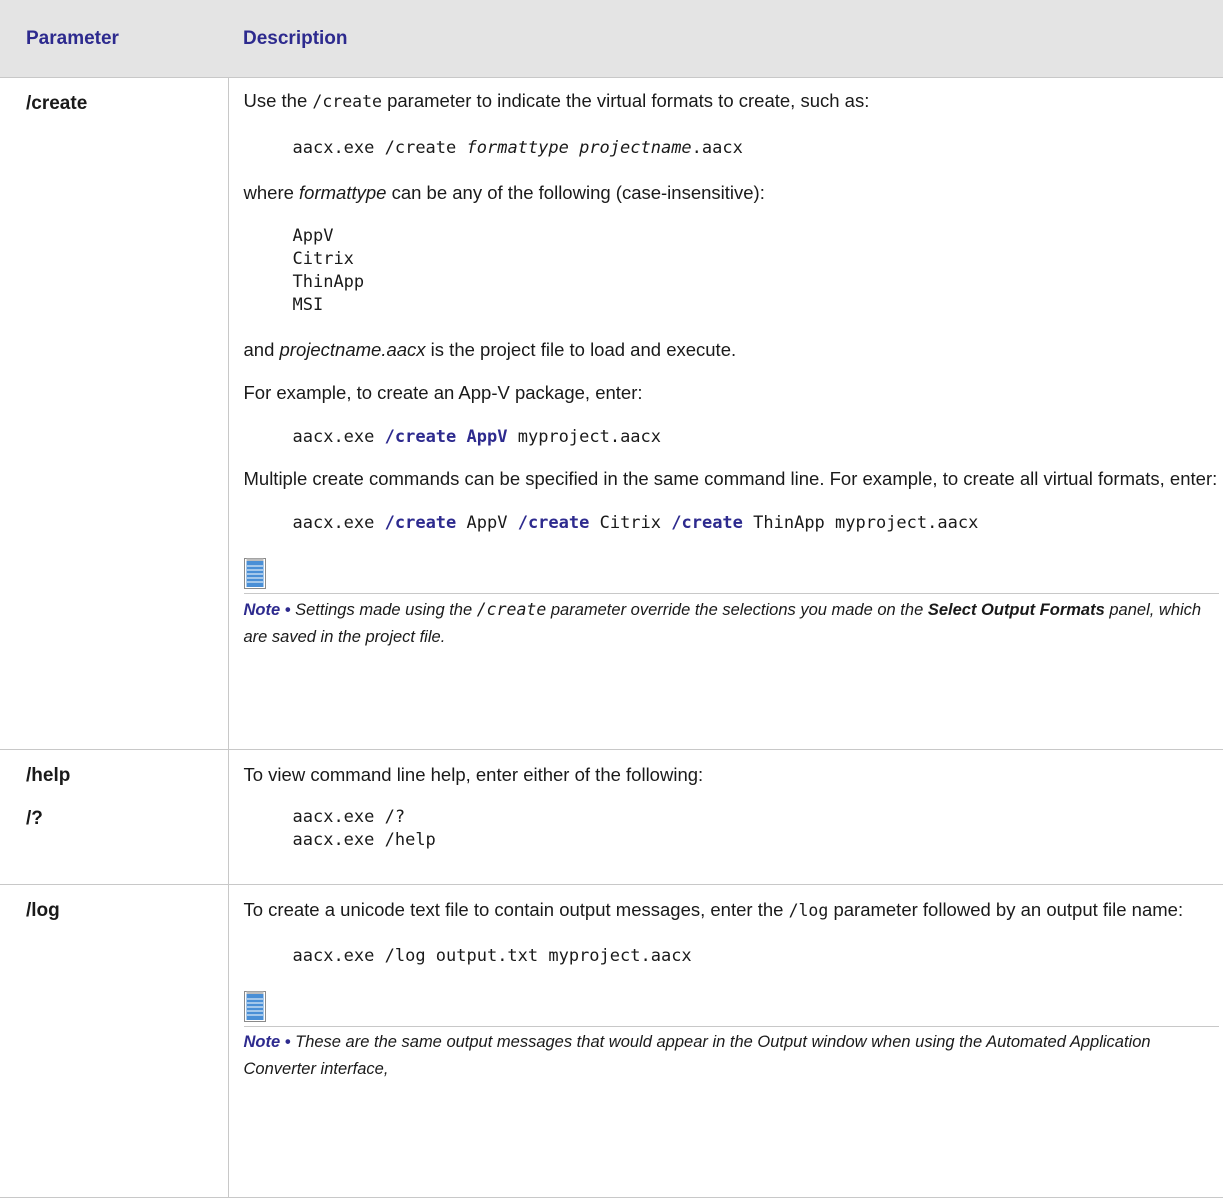 The height and width of the screenshot is (1199, 1223). I want to click on header-parameter: Parameter, so click(114, 39).